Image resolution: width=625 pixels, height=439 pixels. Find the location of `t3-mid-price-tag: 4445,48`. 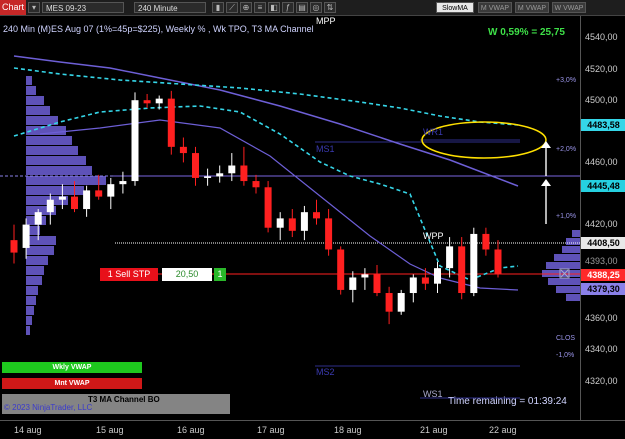

t3-mid-price-tag: 4445,48 is located at coordinates (603, 186).